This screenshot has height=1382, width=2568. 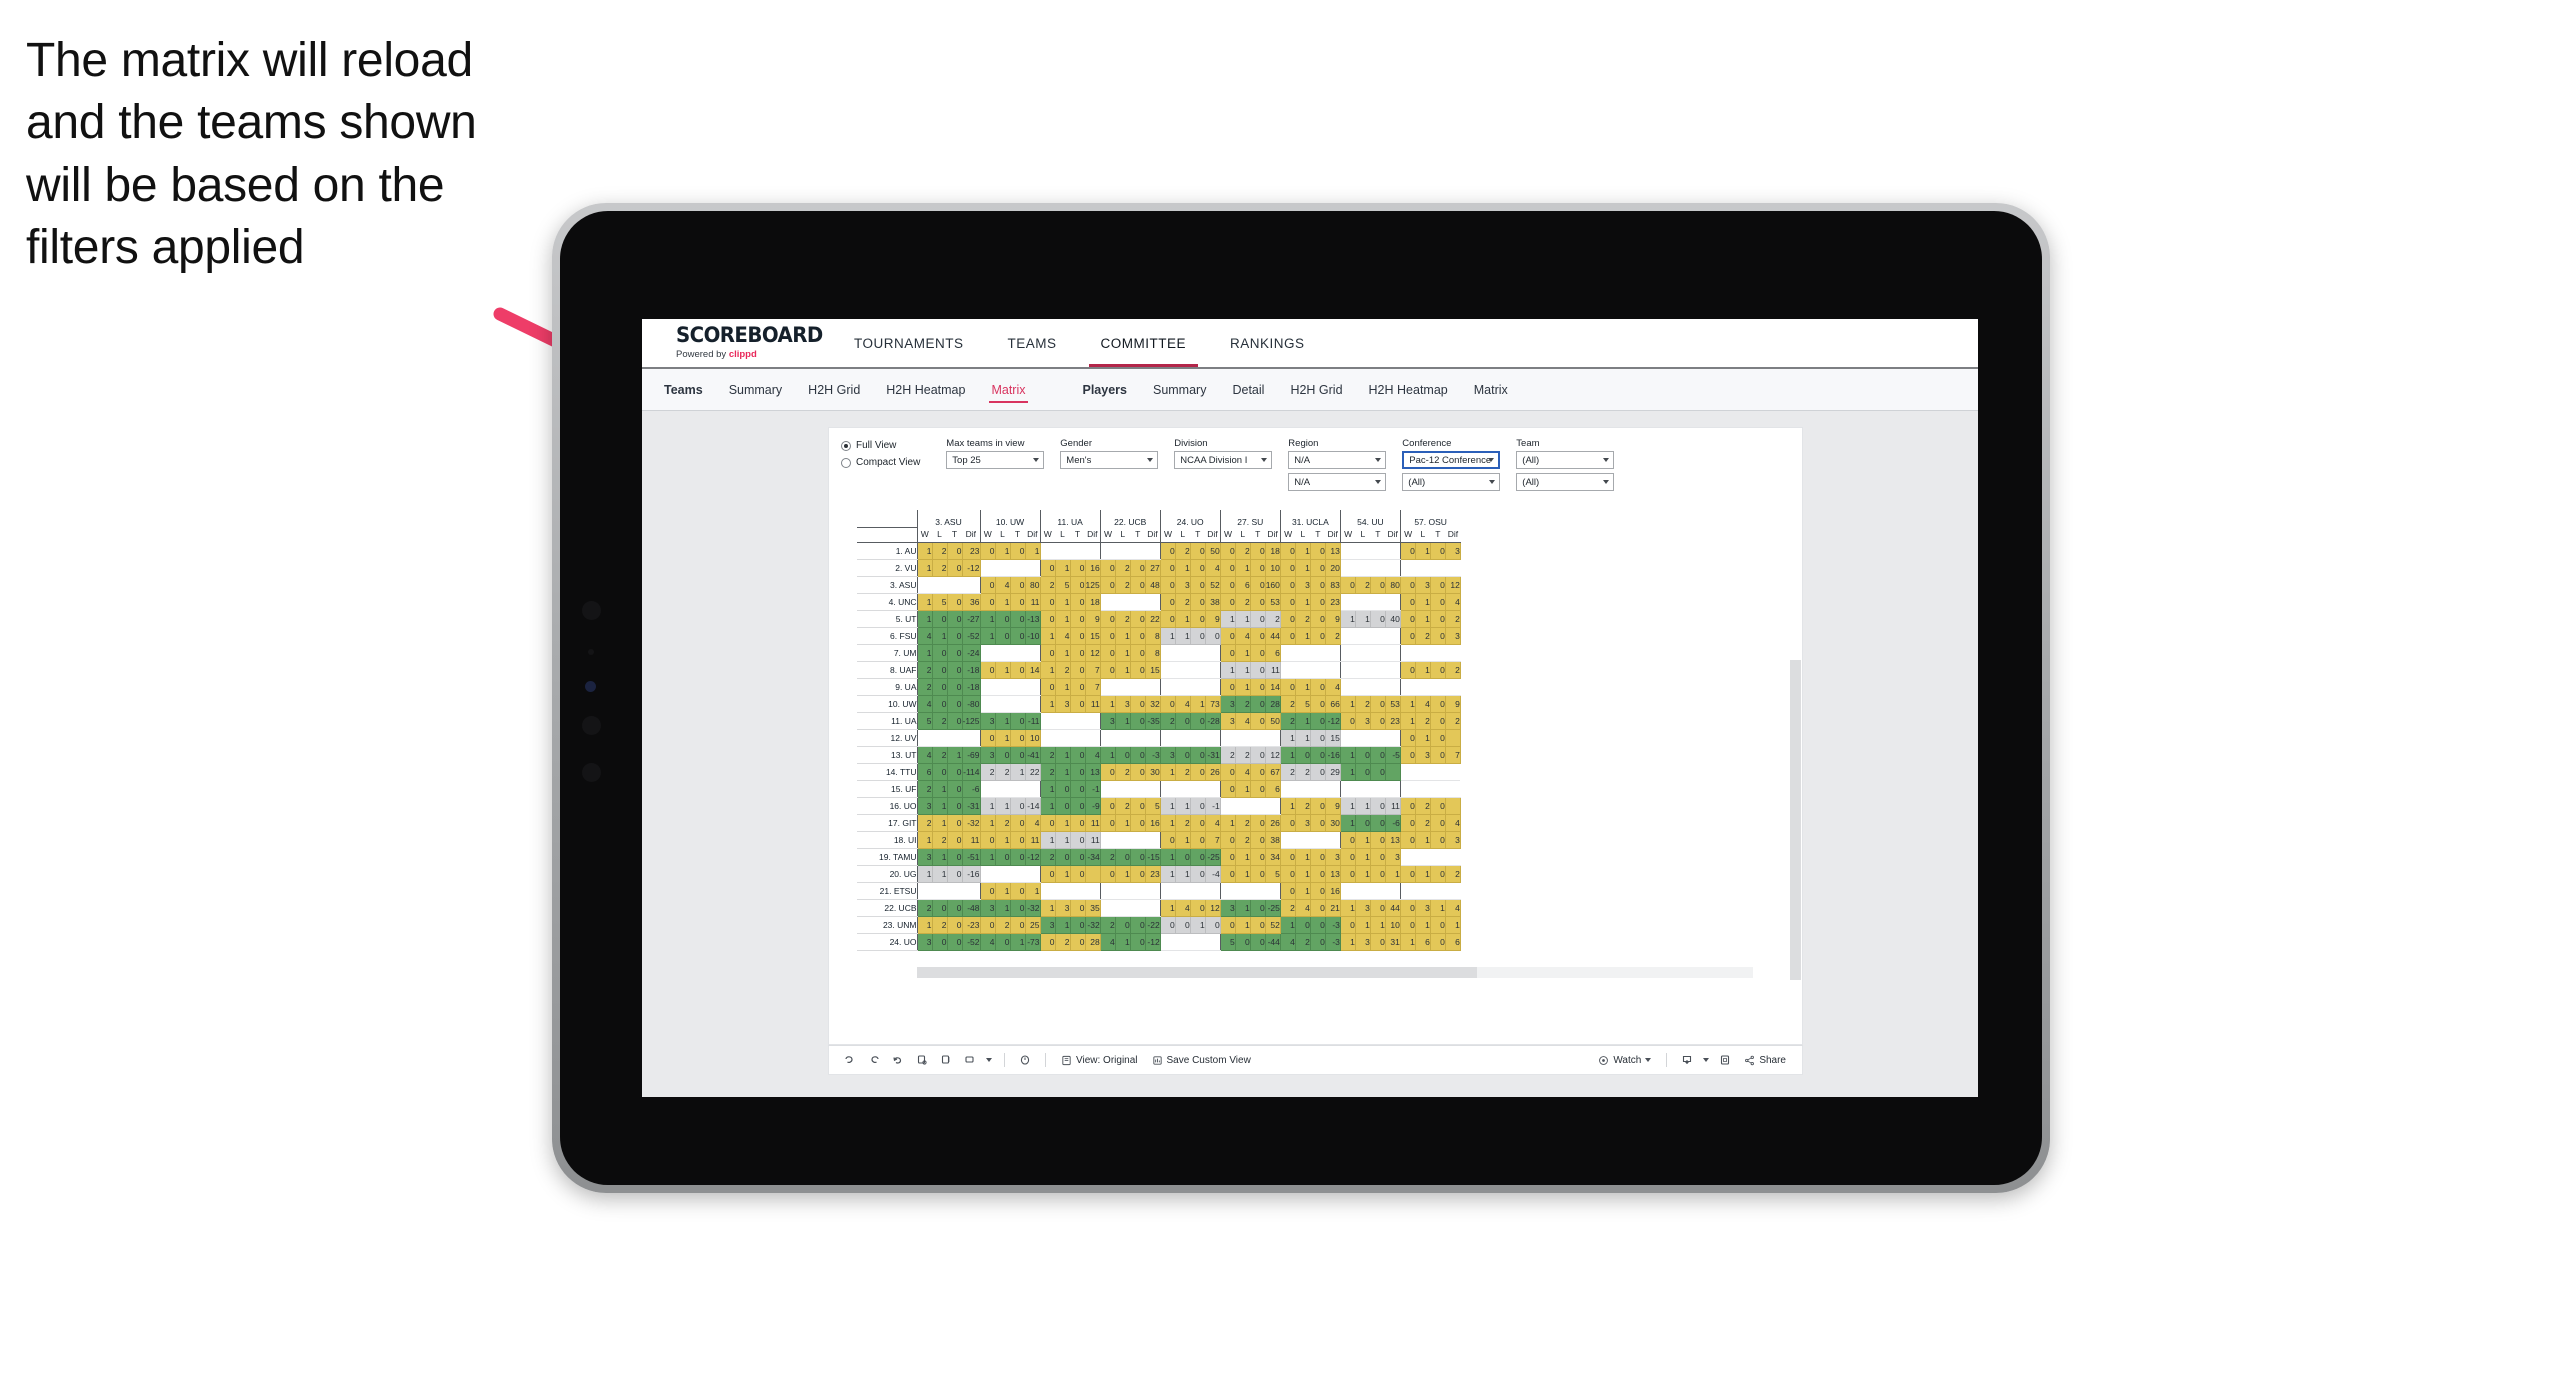 I want to click on matrix-cell: -69, so click(x=971, y=754).